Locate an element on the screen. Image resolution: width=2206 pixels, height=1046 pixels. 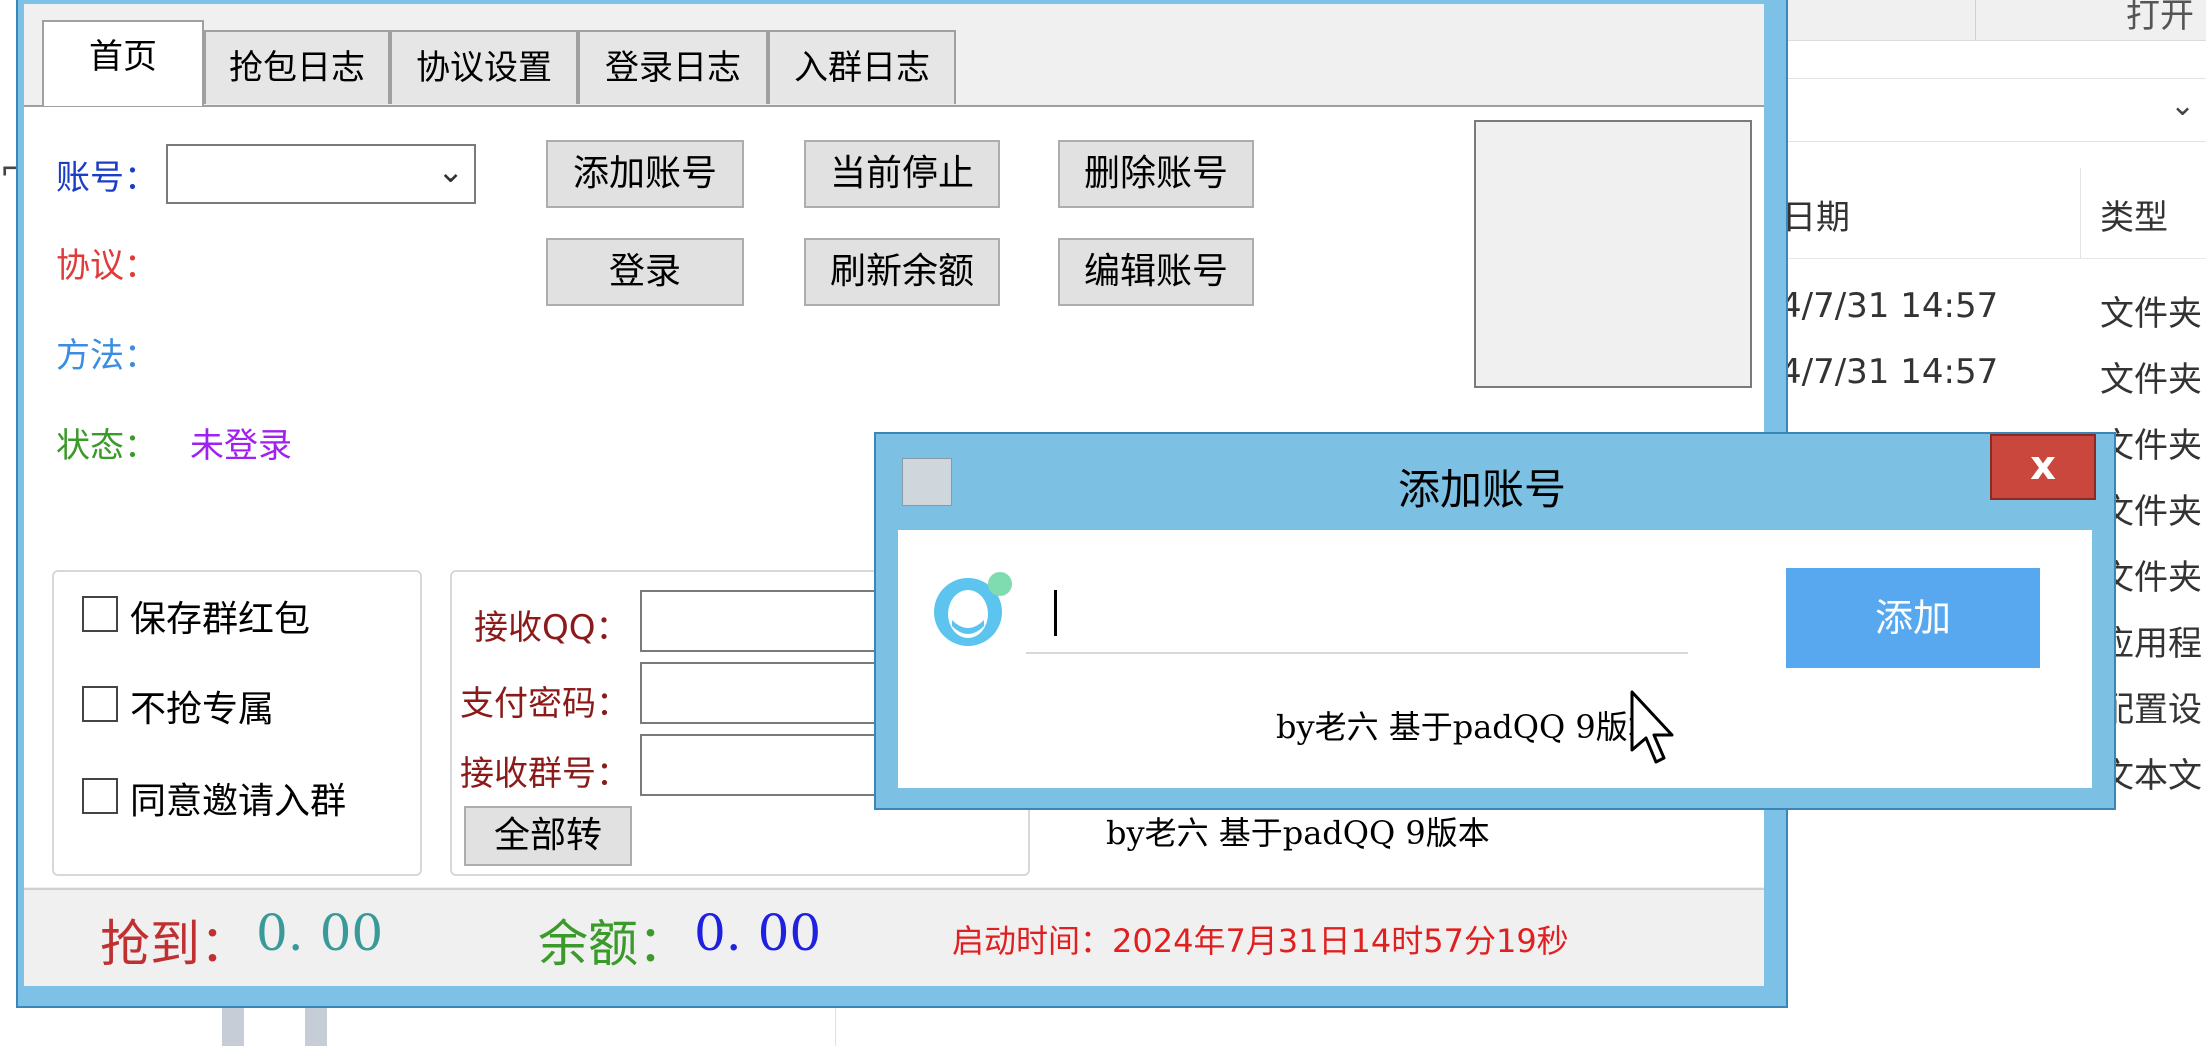
column-header-type: 类型 is located at coordinates (2134, 214).